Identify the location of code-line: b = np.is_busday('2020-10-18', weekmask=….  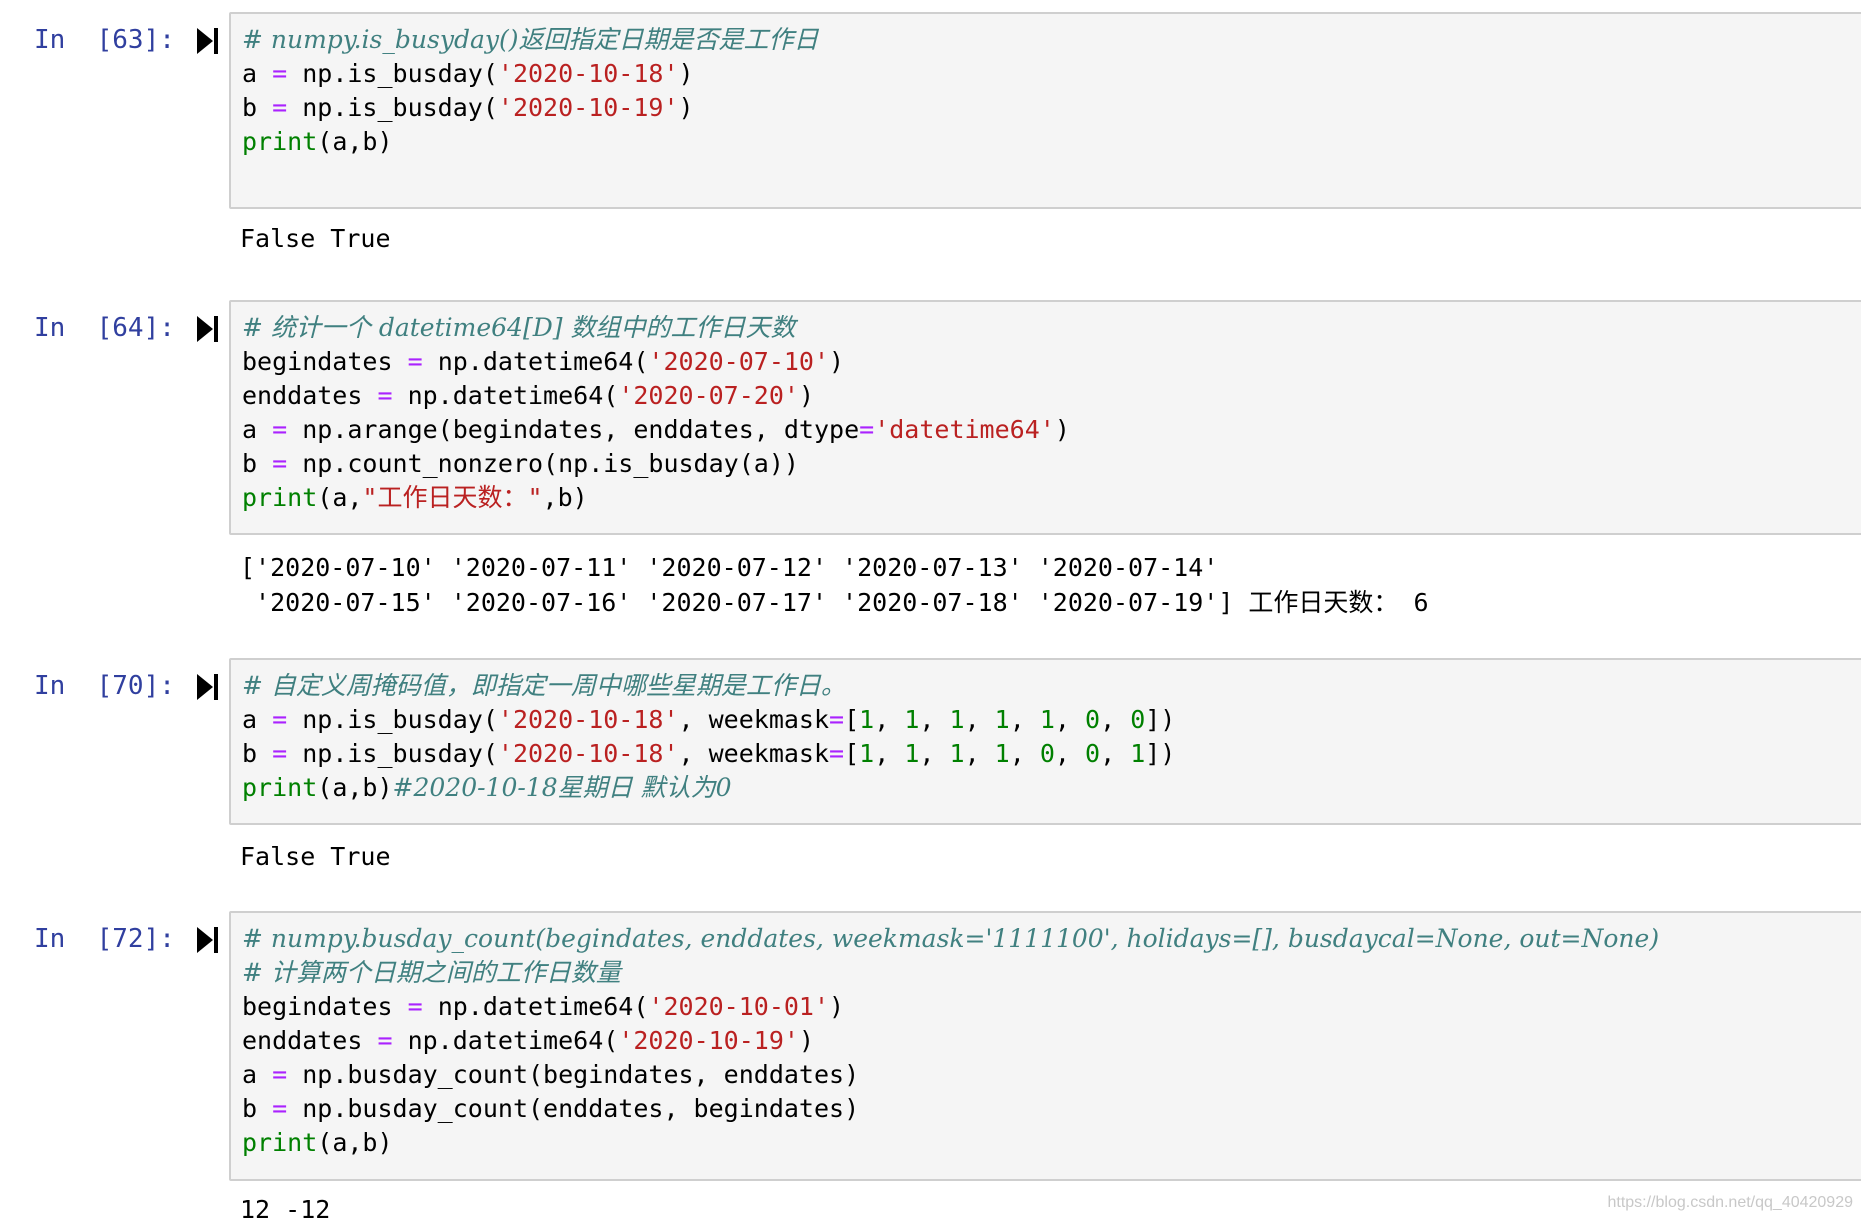
(708, 754).